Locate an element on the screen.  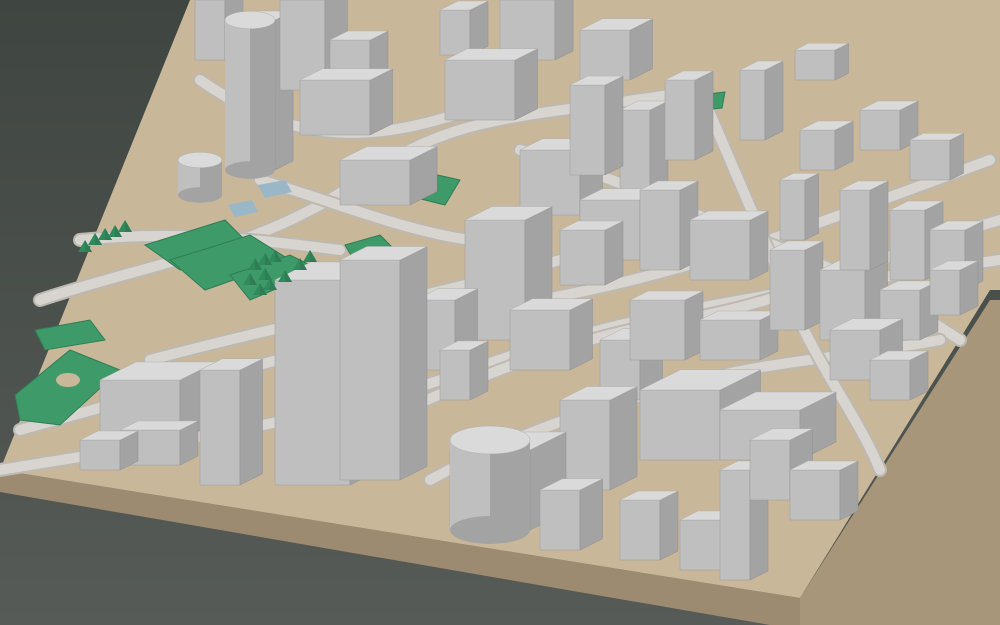
building-27-front is located at coordinates (730, 340).